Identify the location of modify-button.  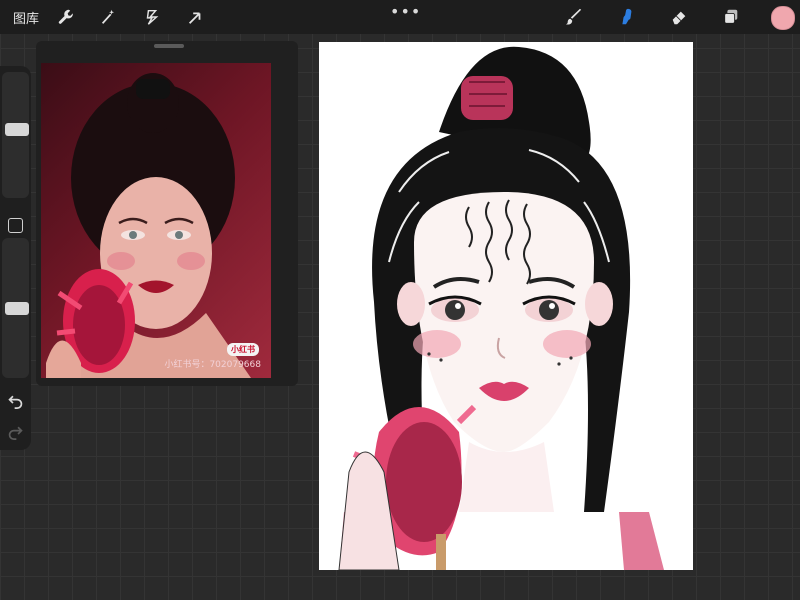
(15, 225).